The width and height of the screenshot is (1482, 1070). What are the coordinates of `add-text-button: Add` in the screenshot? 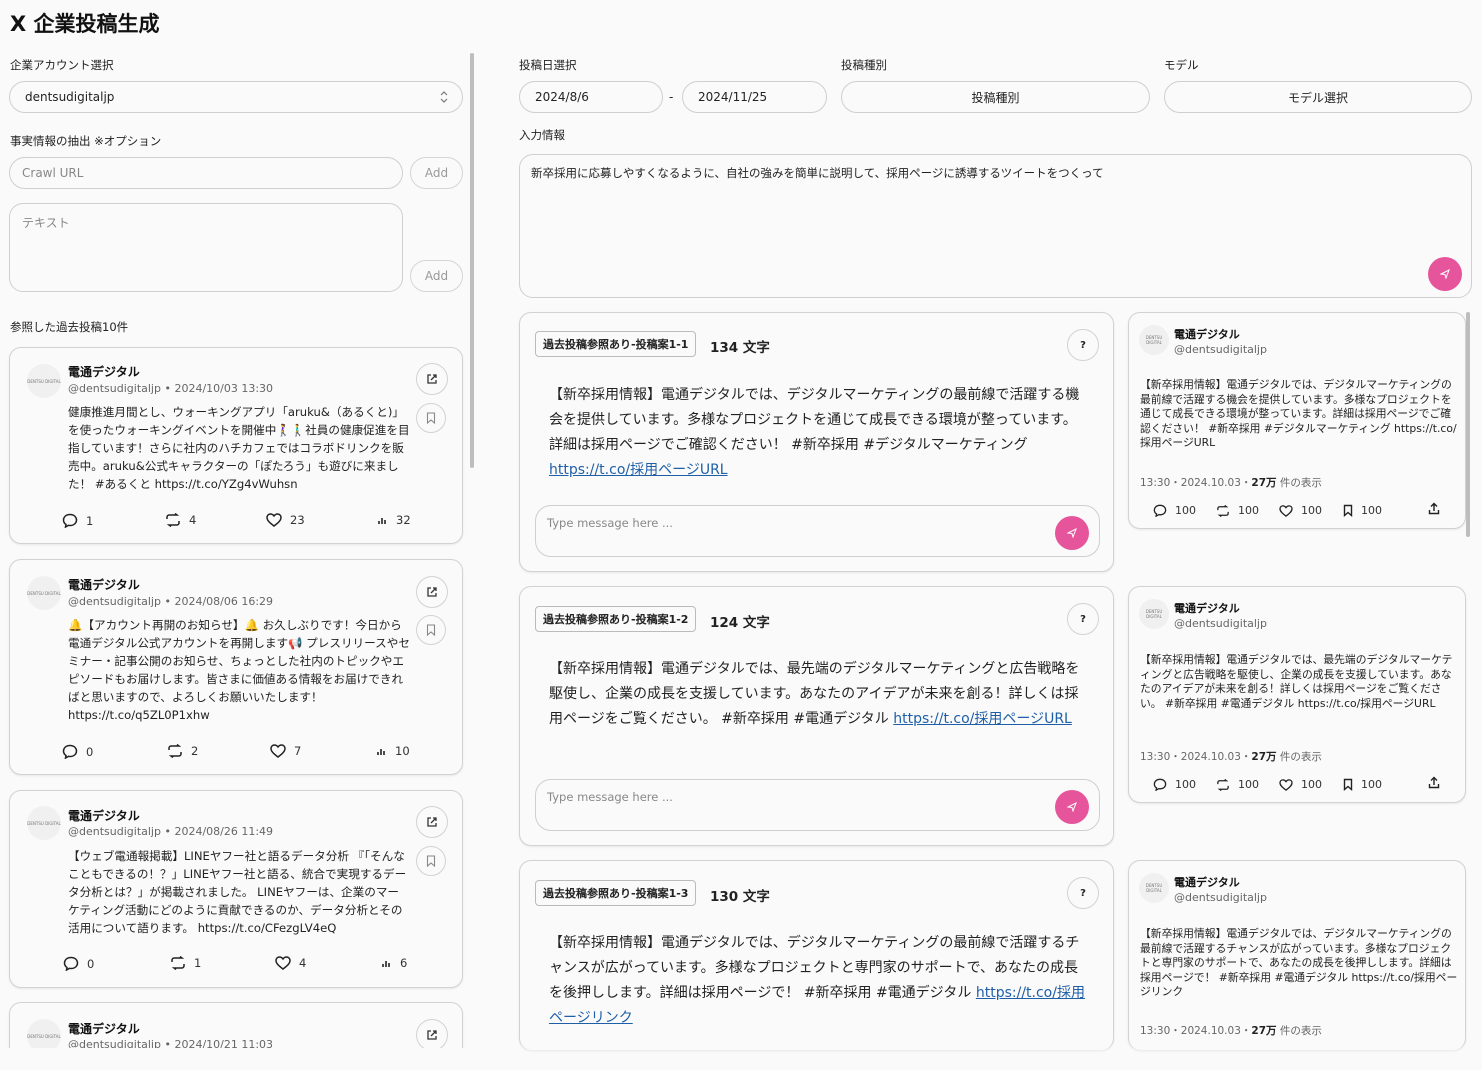 It's located at (436, 276).